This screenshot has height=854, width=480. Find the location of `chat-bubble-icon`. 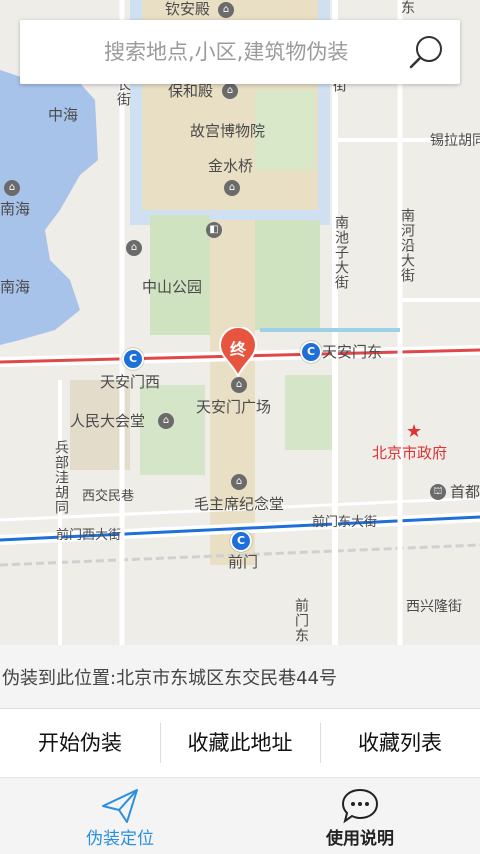

chat-bubble-icon is located at coordinates (360, 806).